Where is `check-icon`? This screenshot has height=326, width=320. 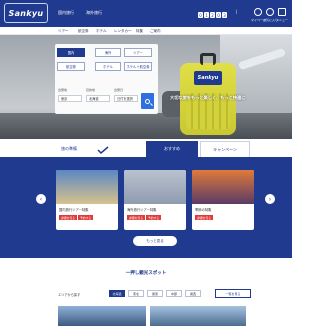
check-icon is located at coordinates (103, 150).